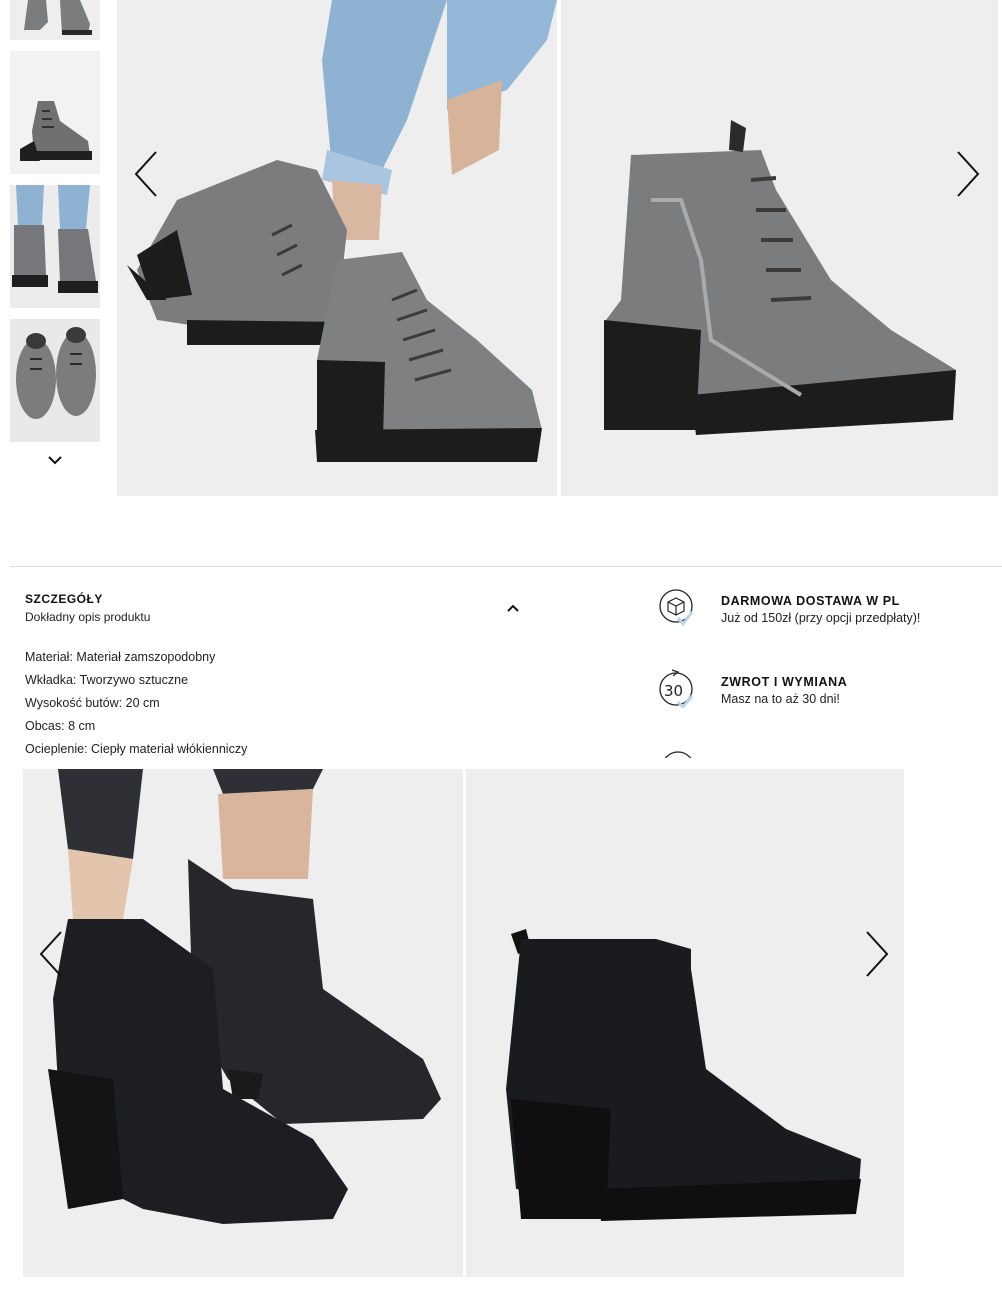 The image size is (1002, 1293). I want to click on chevron-down-icon, so click(55, 460).